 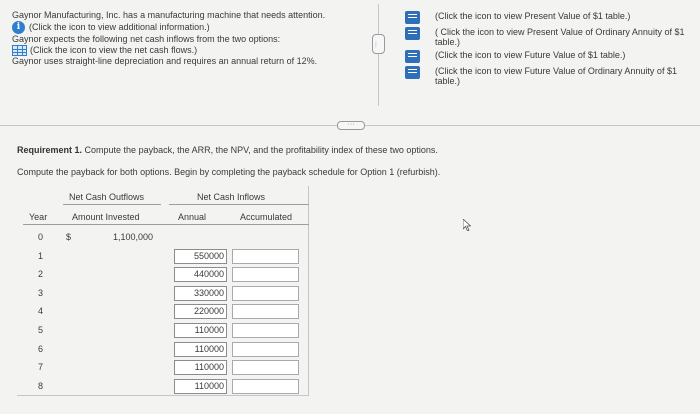 What do you see at coordinates (467, 225) in the screenshot?
I see `mouse-cursor-icon` at bounding box center [467, 225].